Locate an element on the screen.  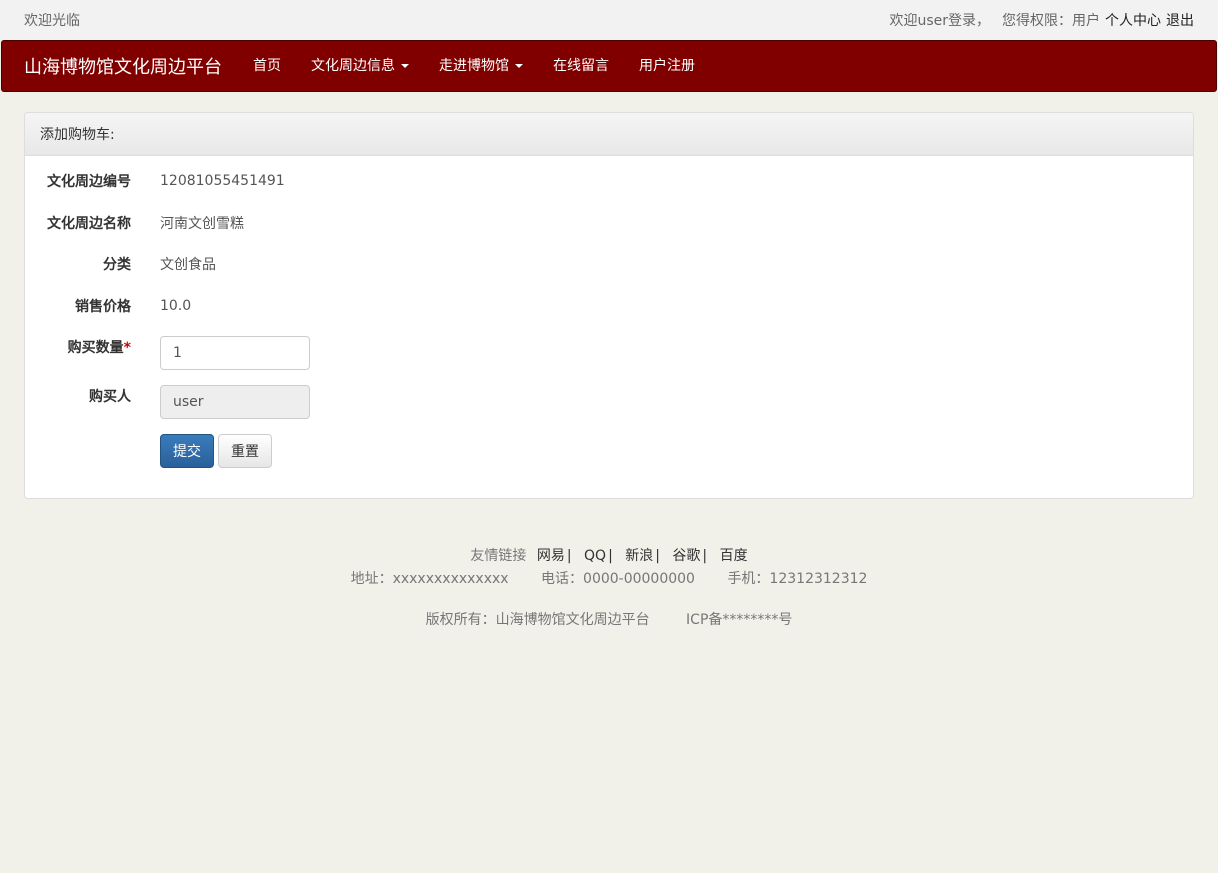
required-marker: * is located at coordinates (127, 348).